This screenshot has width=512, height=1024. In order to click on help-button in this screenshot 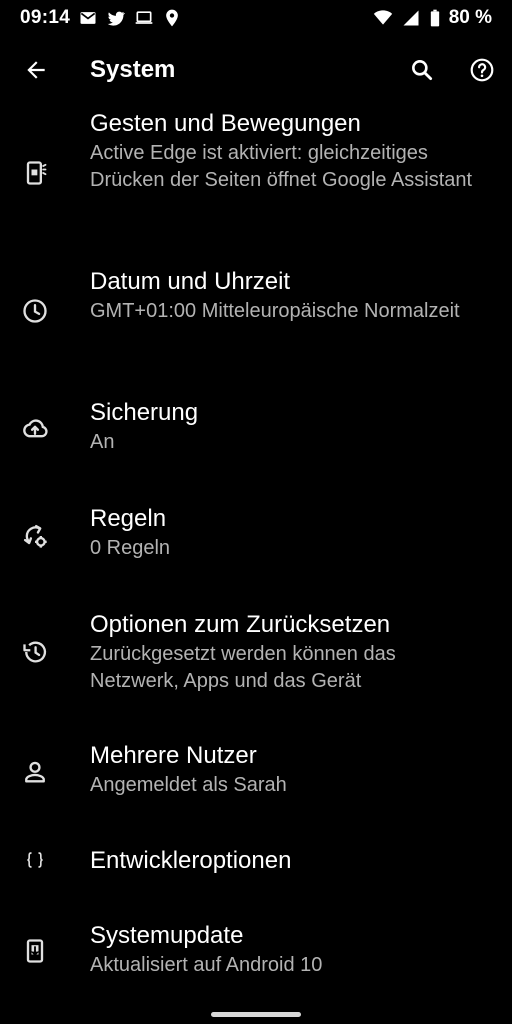, I will do `click(482, 70)`.